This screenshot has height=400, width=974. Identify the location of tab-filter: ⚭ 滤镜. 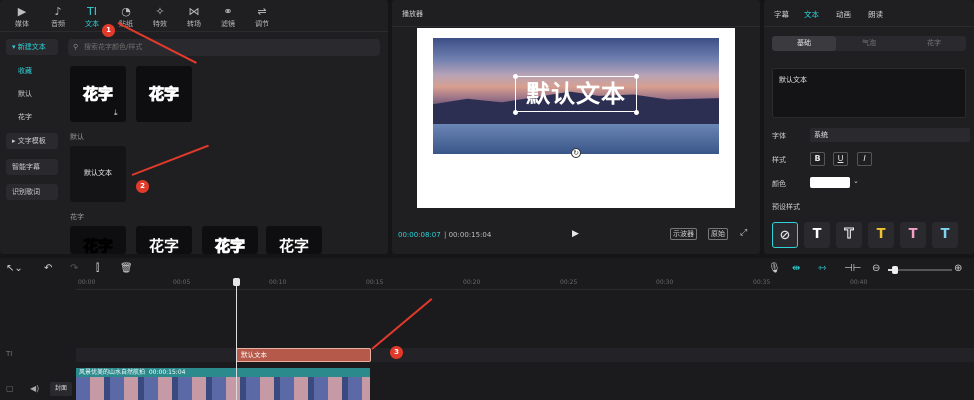
(228, 17).